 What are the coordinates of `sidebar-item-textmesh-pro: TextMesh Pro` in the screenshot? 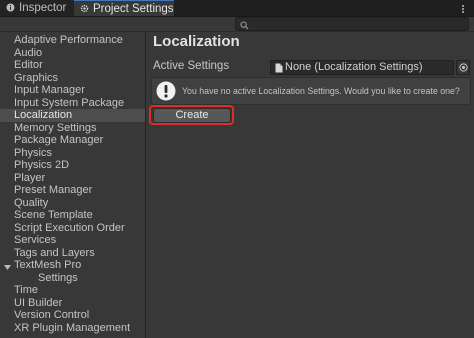 It's located at (72, 265).